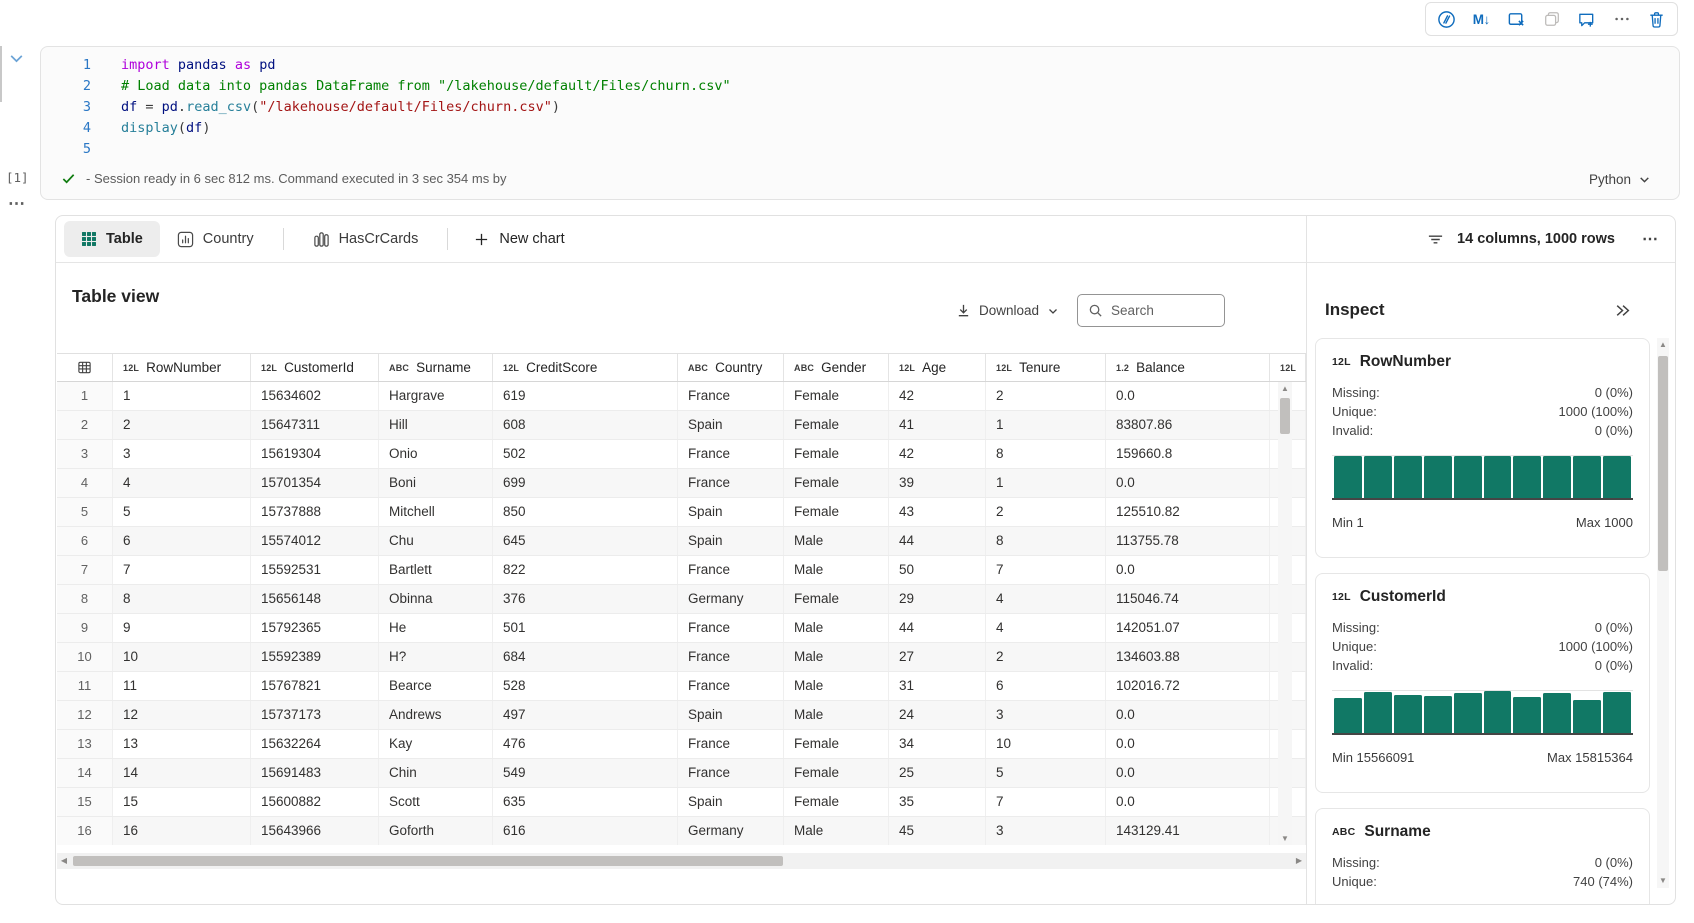 Image resolution: width=1694 pixels, height=923 pixels. I want to click on column-name: CreditScore, so click(562, 367).